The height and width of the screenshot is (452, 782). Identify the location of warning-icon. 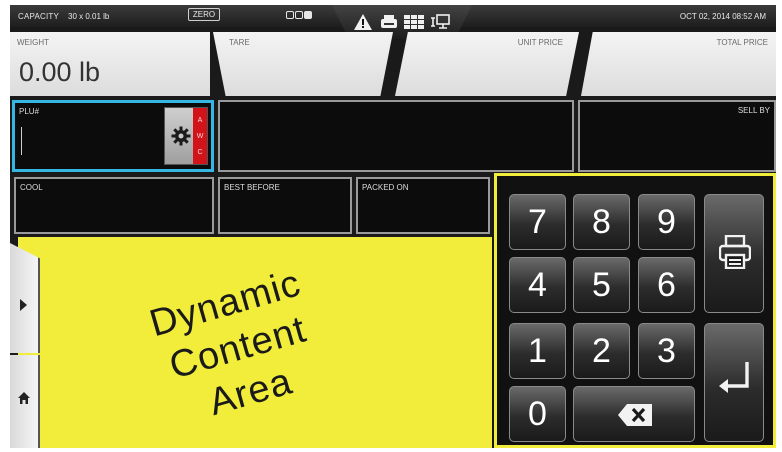
(363, 24).